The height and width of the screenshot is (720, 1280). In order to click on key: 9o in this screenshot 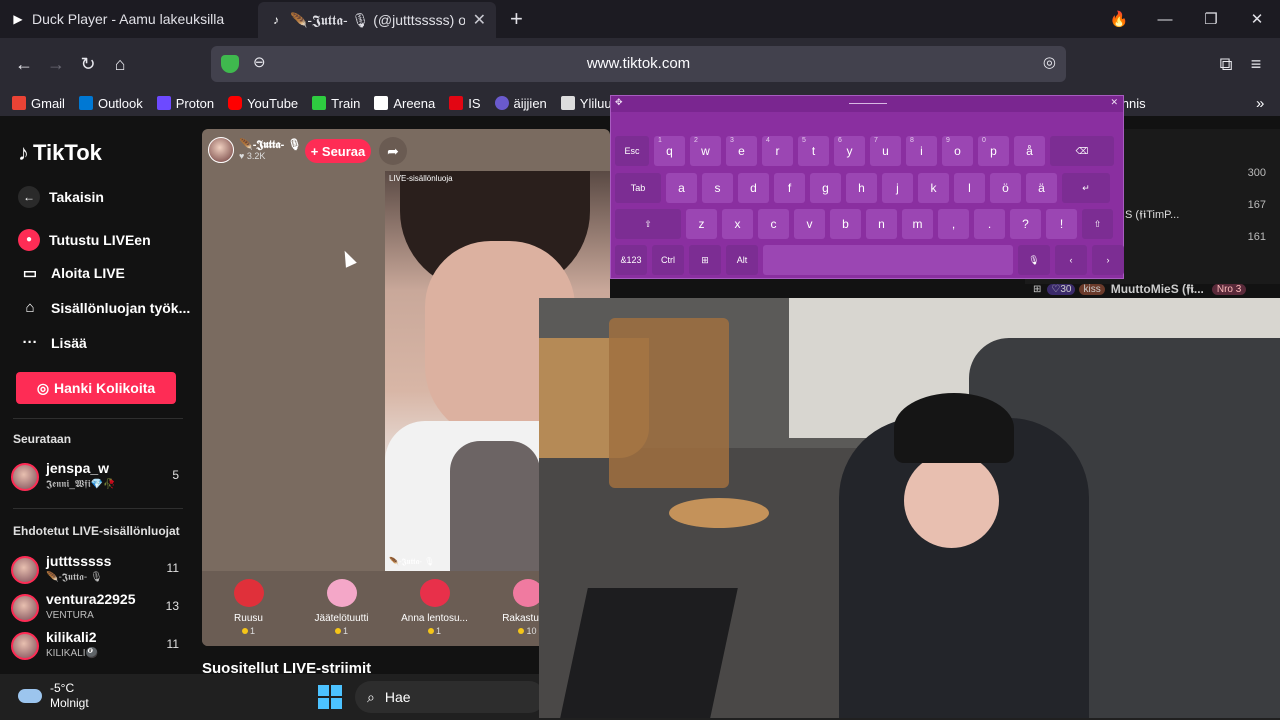, I will do `click(957, 151)`.